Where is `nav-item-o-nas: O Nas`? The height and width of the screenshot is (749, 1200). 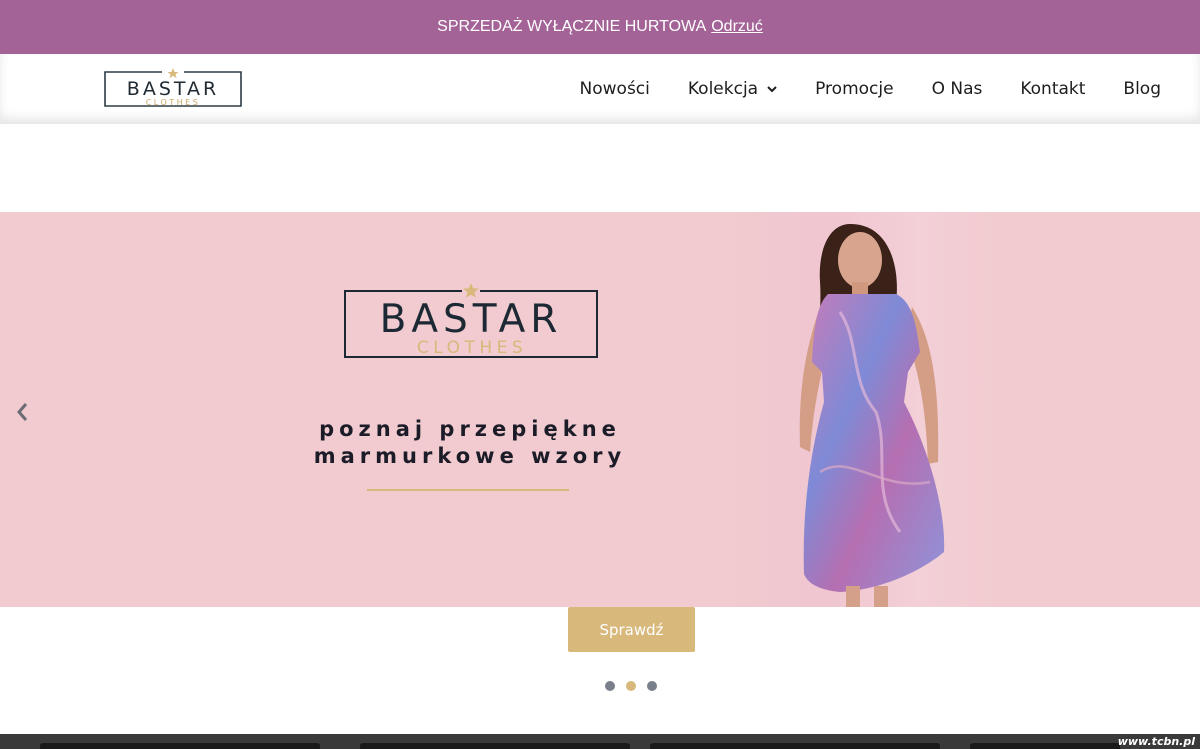
nav-item-o-nas: O Nas is located at coordinates (957, 89).